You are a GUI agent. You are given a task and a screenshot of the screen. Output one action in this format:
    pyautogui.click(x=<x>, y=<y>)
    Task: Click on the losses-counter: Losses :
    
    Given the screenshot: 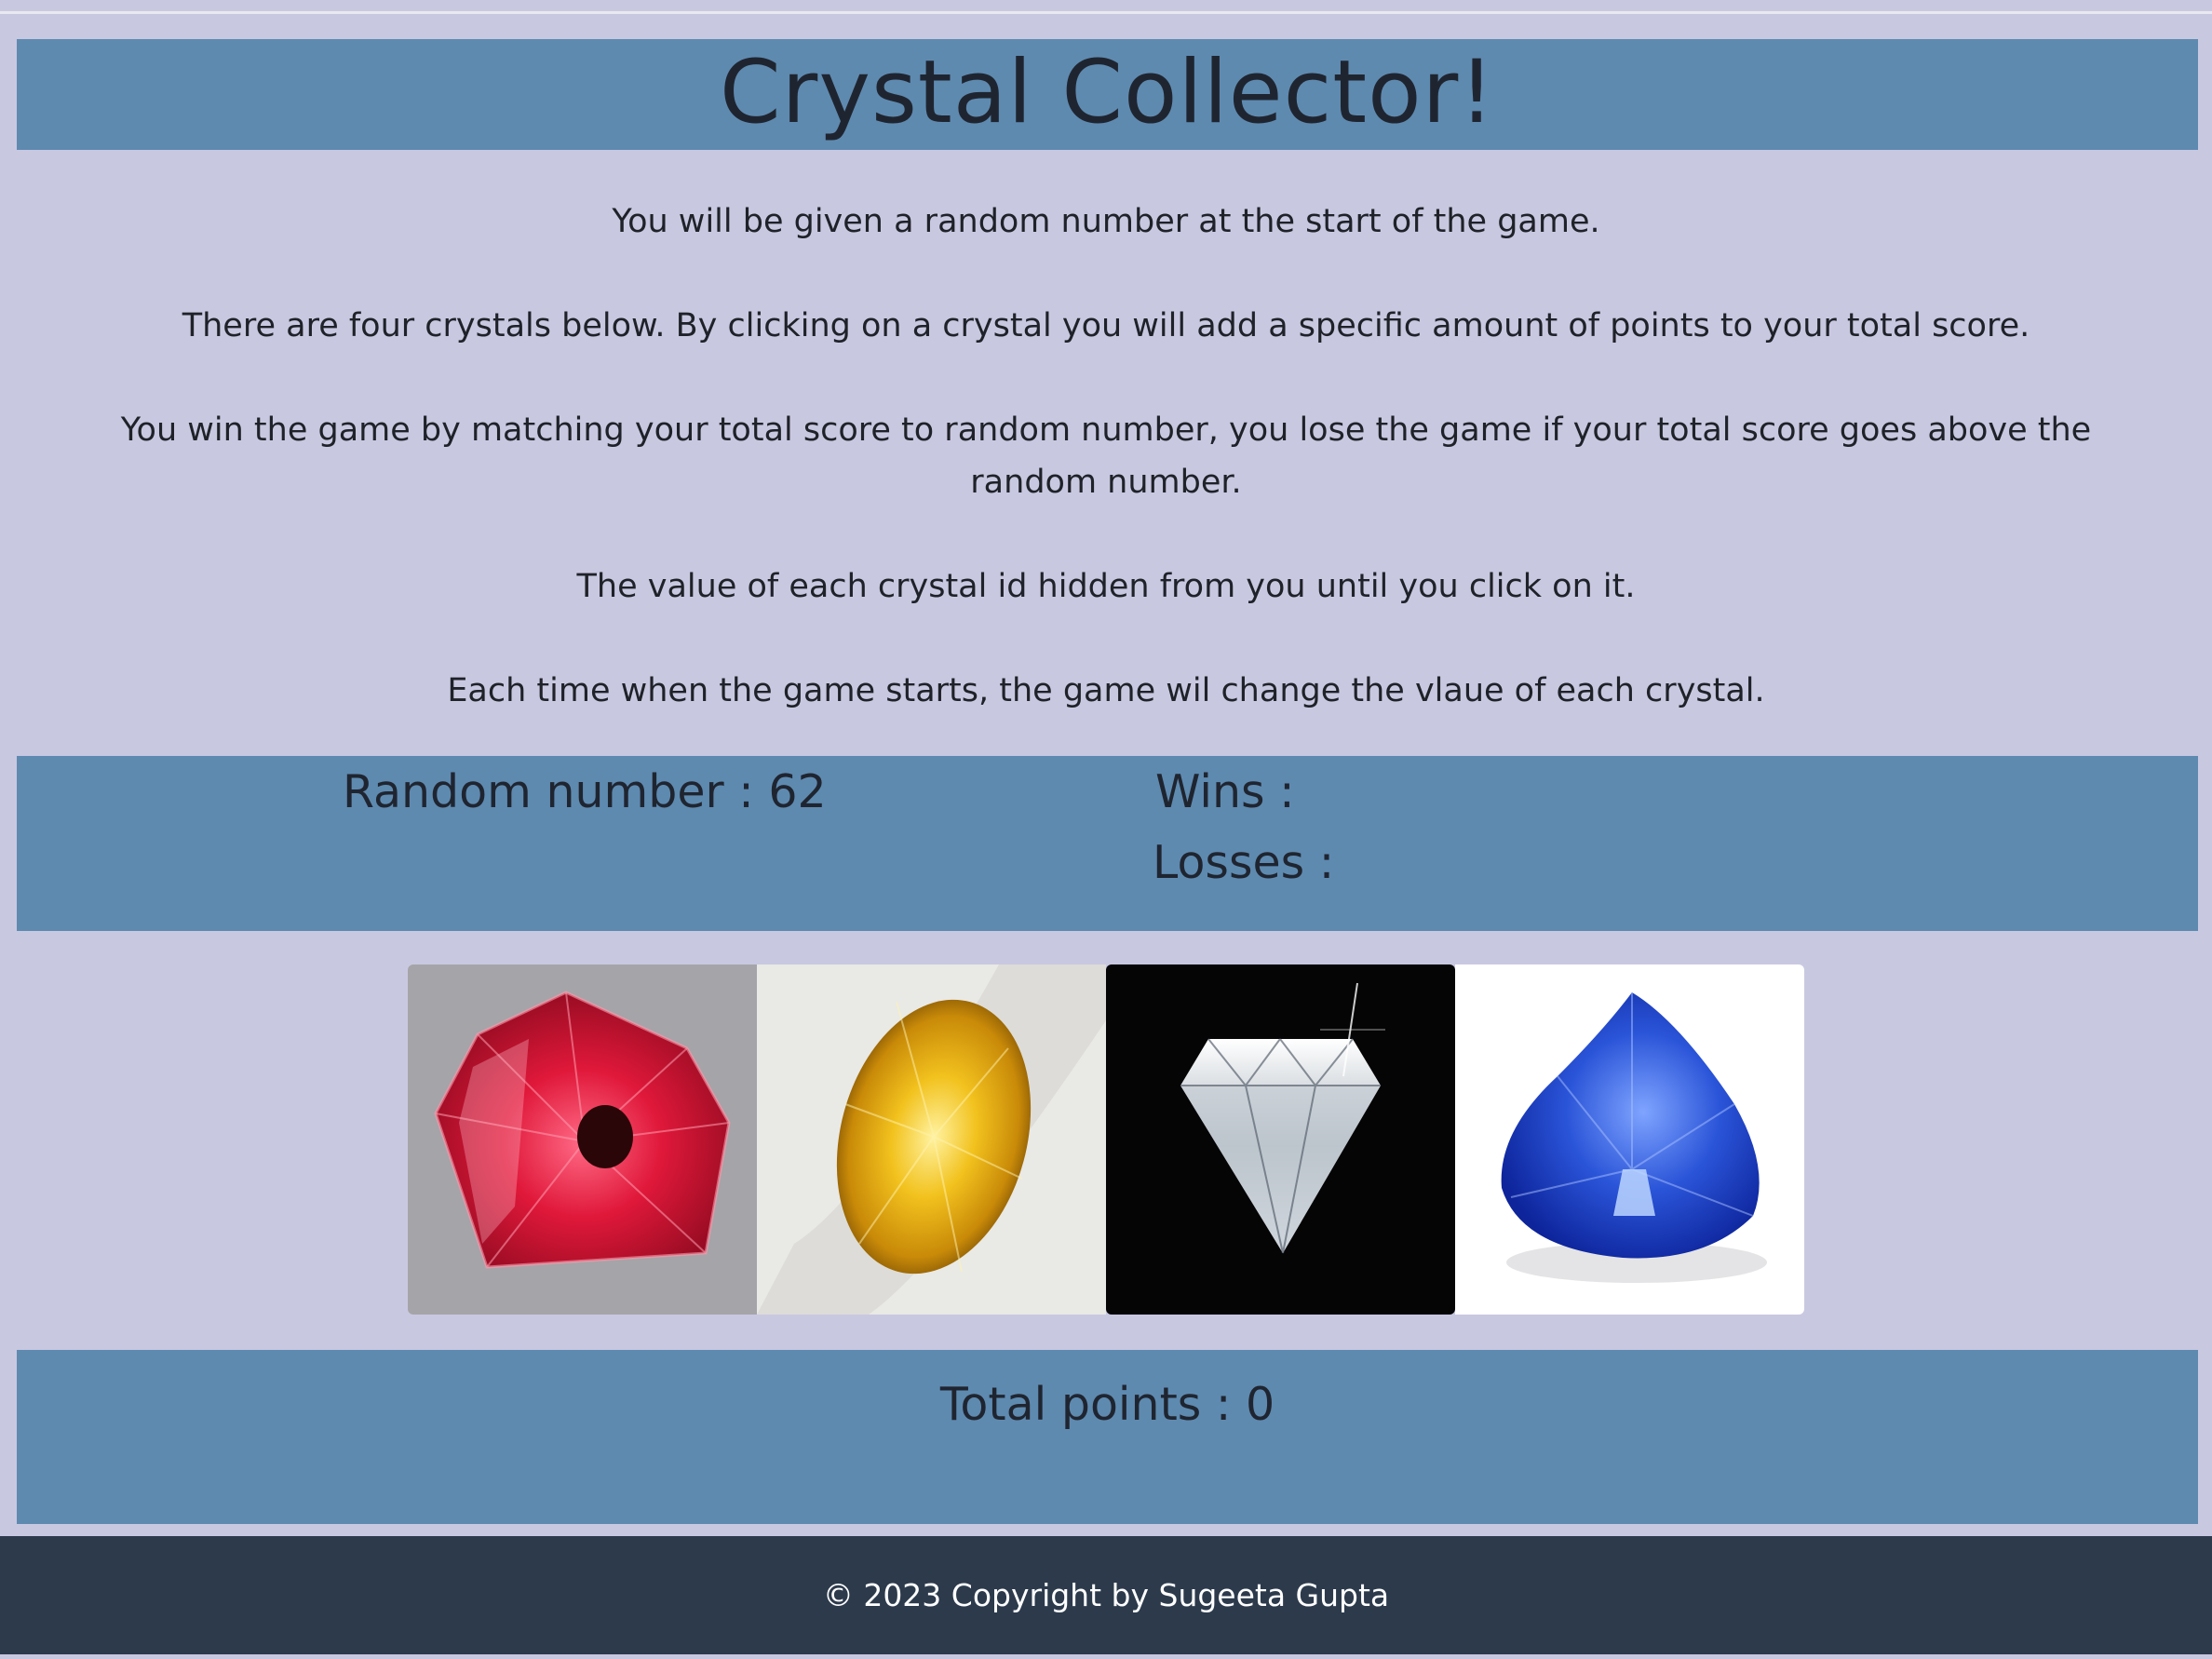 What is the action you would take?
    pyautogui.click(x=1244, y=862)
    